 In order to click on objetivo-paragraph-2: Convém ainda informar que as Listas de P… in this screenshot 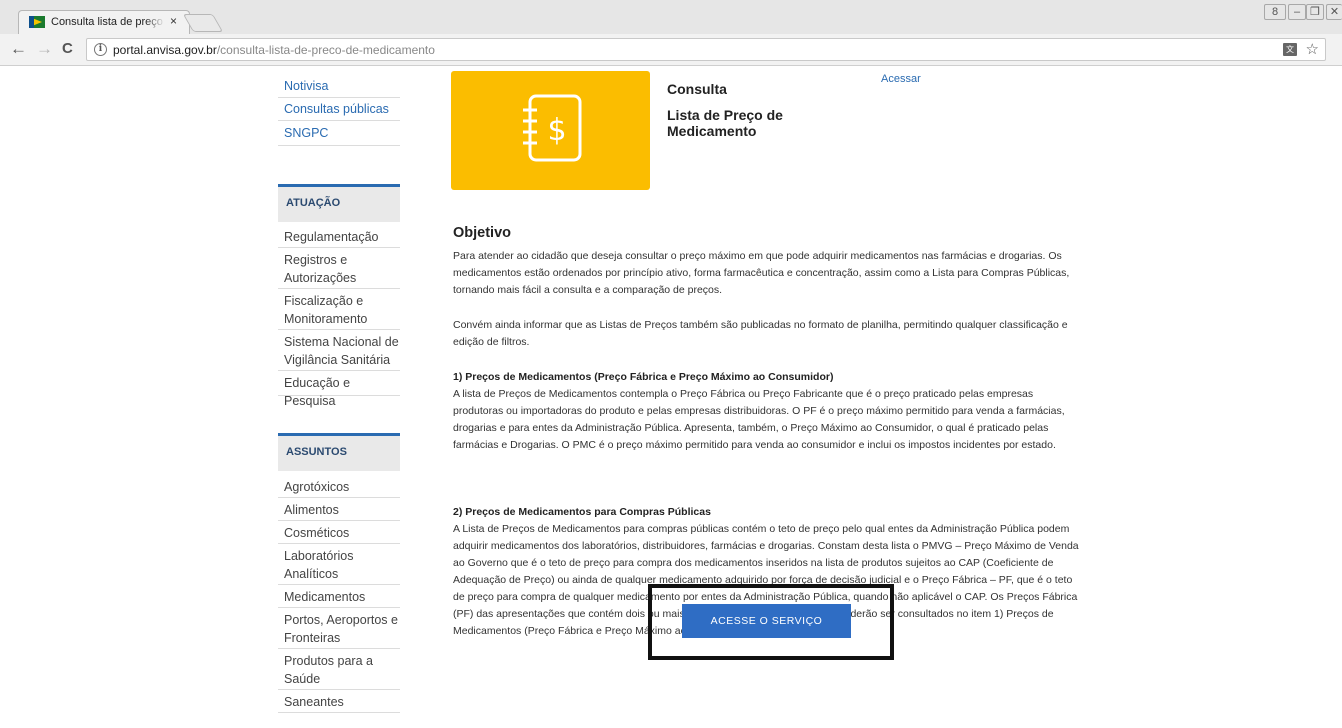, I will do `click(760, 333)`.